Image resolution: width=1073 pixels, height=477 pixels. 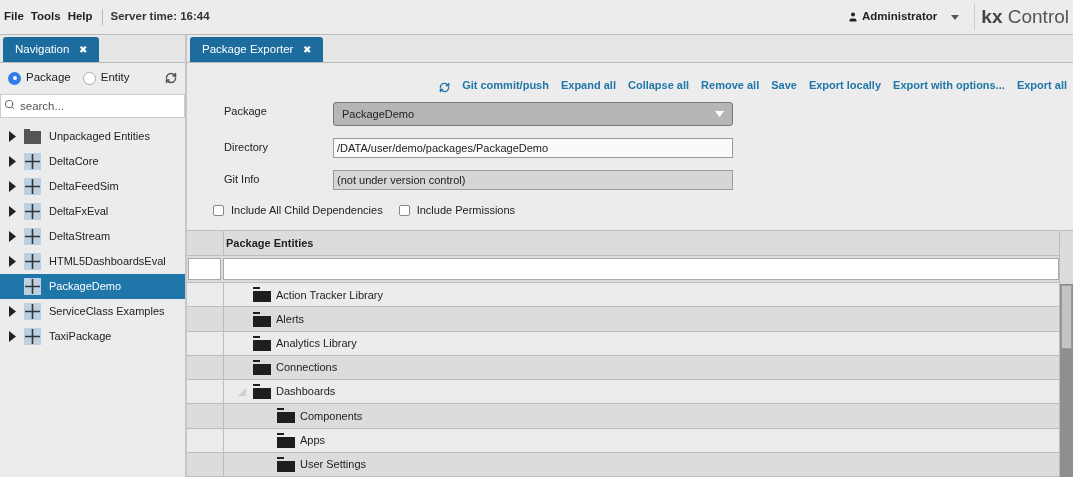 I want to click on mode-radio: Package, so click(x=39, y=78).